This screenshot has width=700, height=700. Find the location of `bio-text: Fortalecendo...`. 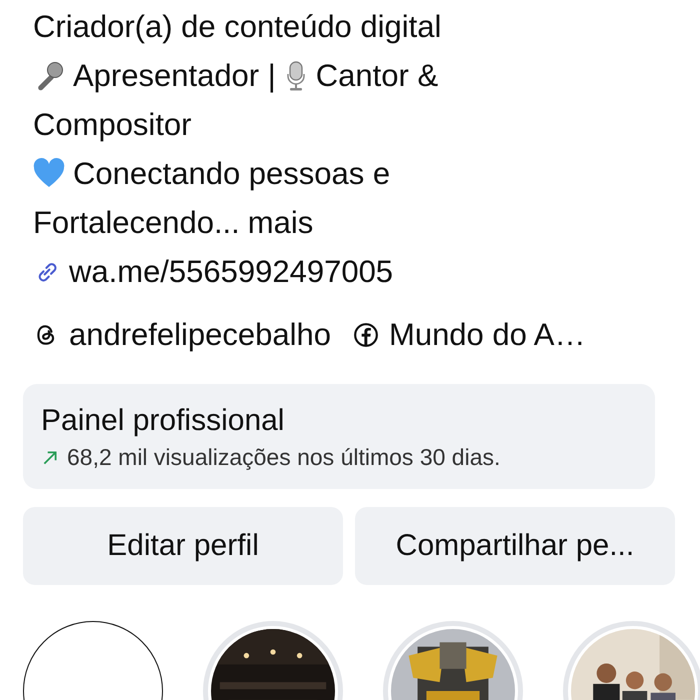

bio-text: Fortalecendo... is located at coordinates (136, 223).